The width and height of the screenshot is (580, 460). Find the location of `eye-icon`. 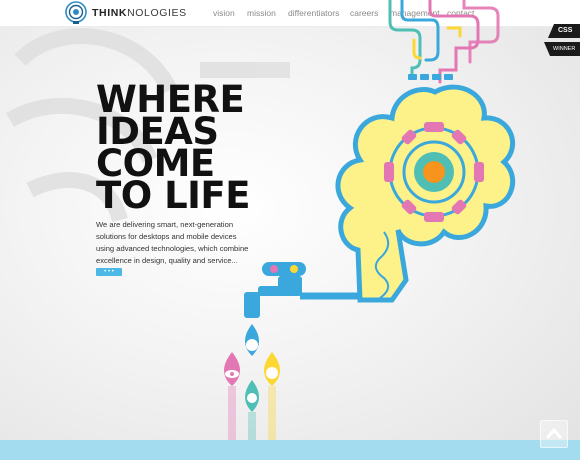

eye-icon is located at coordinates (232, 369).